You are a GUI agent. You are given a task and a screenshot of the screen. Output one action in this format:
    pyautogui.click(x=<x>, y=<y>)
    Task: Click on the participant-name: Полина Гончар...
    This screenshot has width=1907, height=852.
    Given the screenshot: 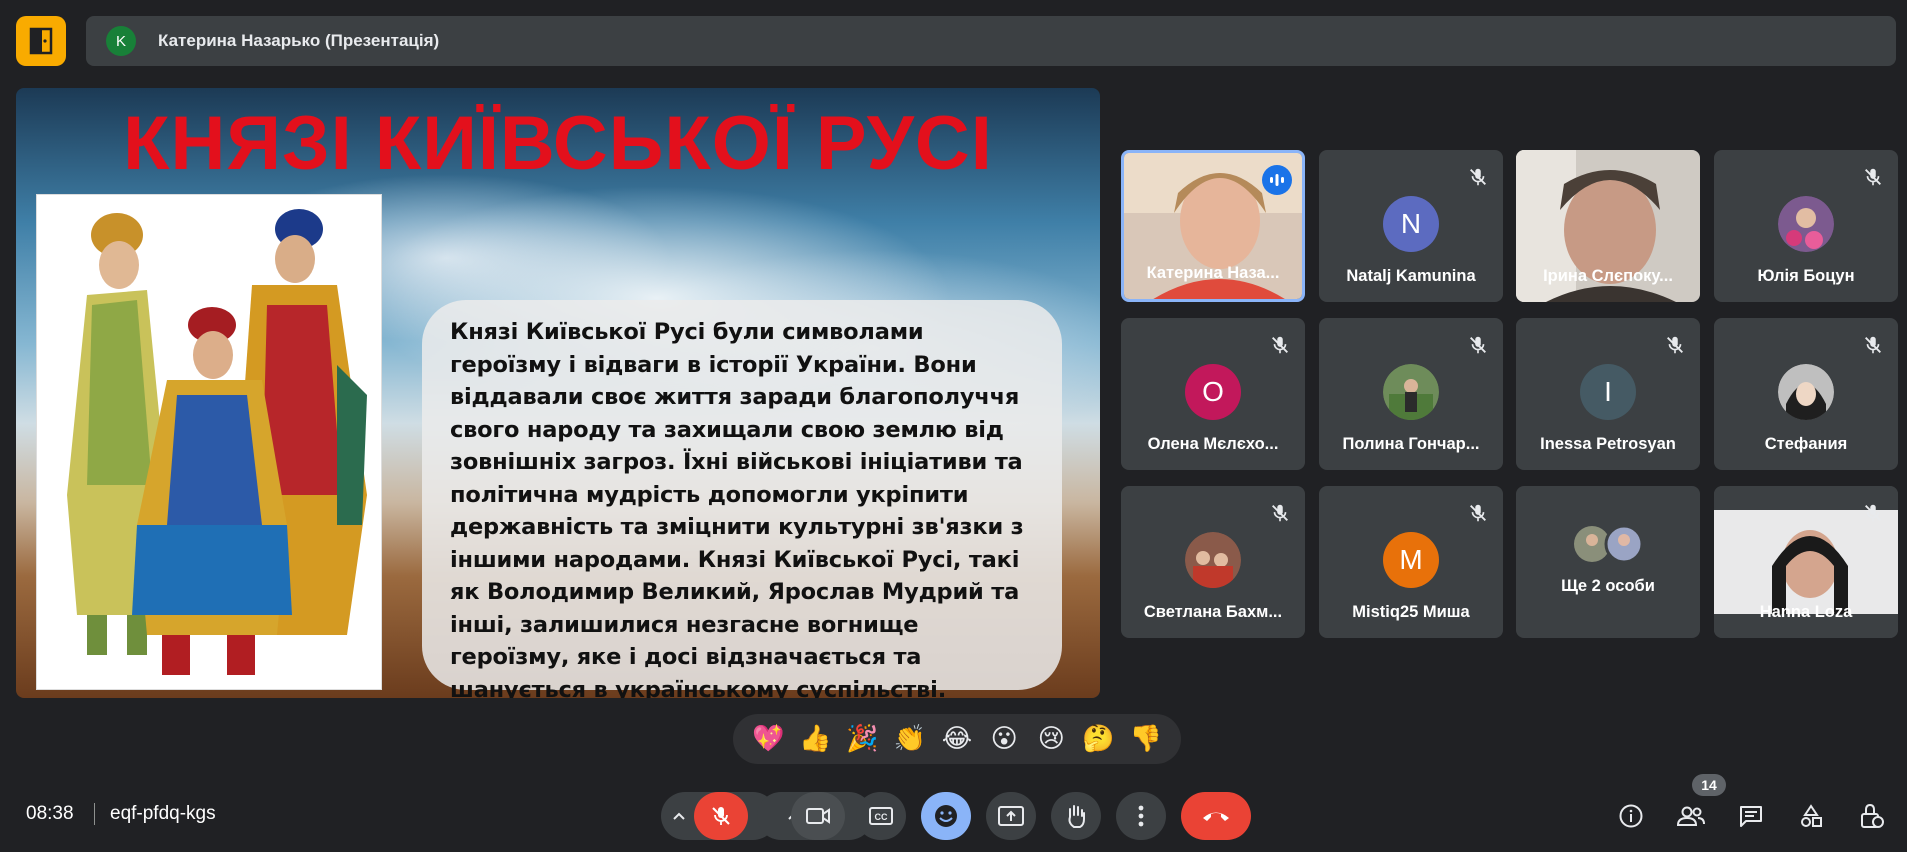 What is the action you would take?
    pyautogui.click(x=1411, y=444)
    